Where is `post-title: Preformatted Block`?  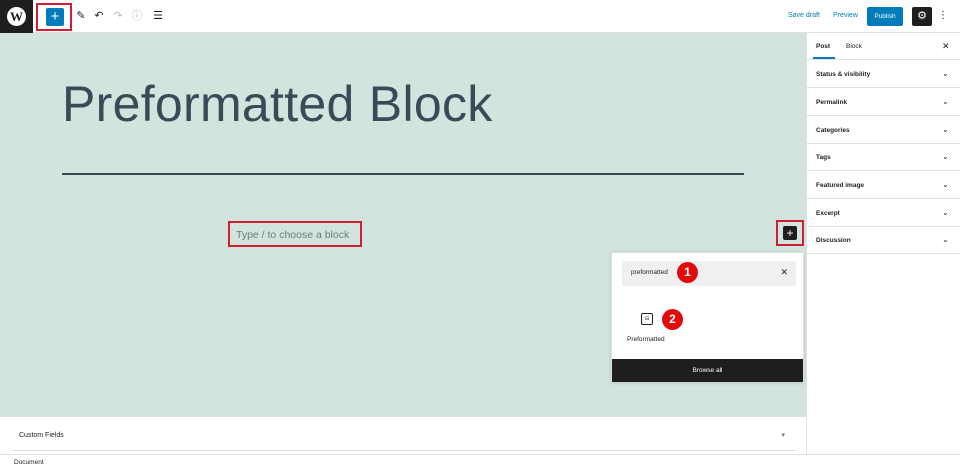 post-title: Preformatted Block is located at coordinates (277, 104).